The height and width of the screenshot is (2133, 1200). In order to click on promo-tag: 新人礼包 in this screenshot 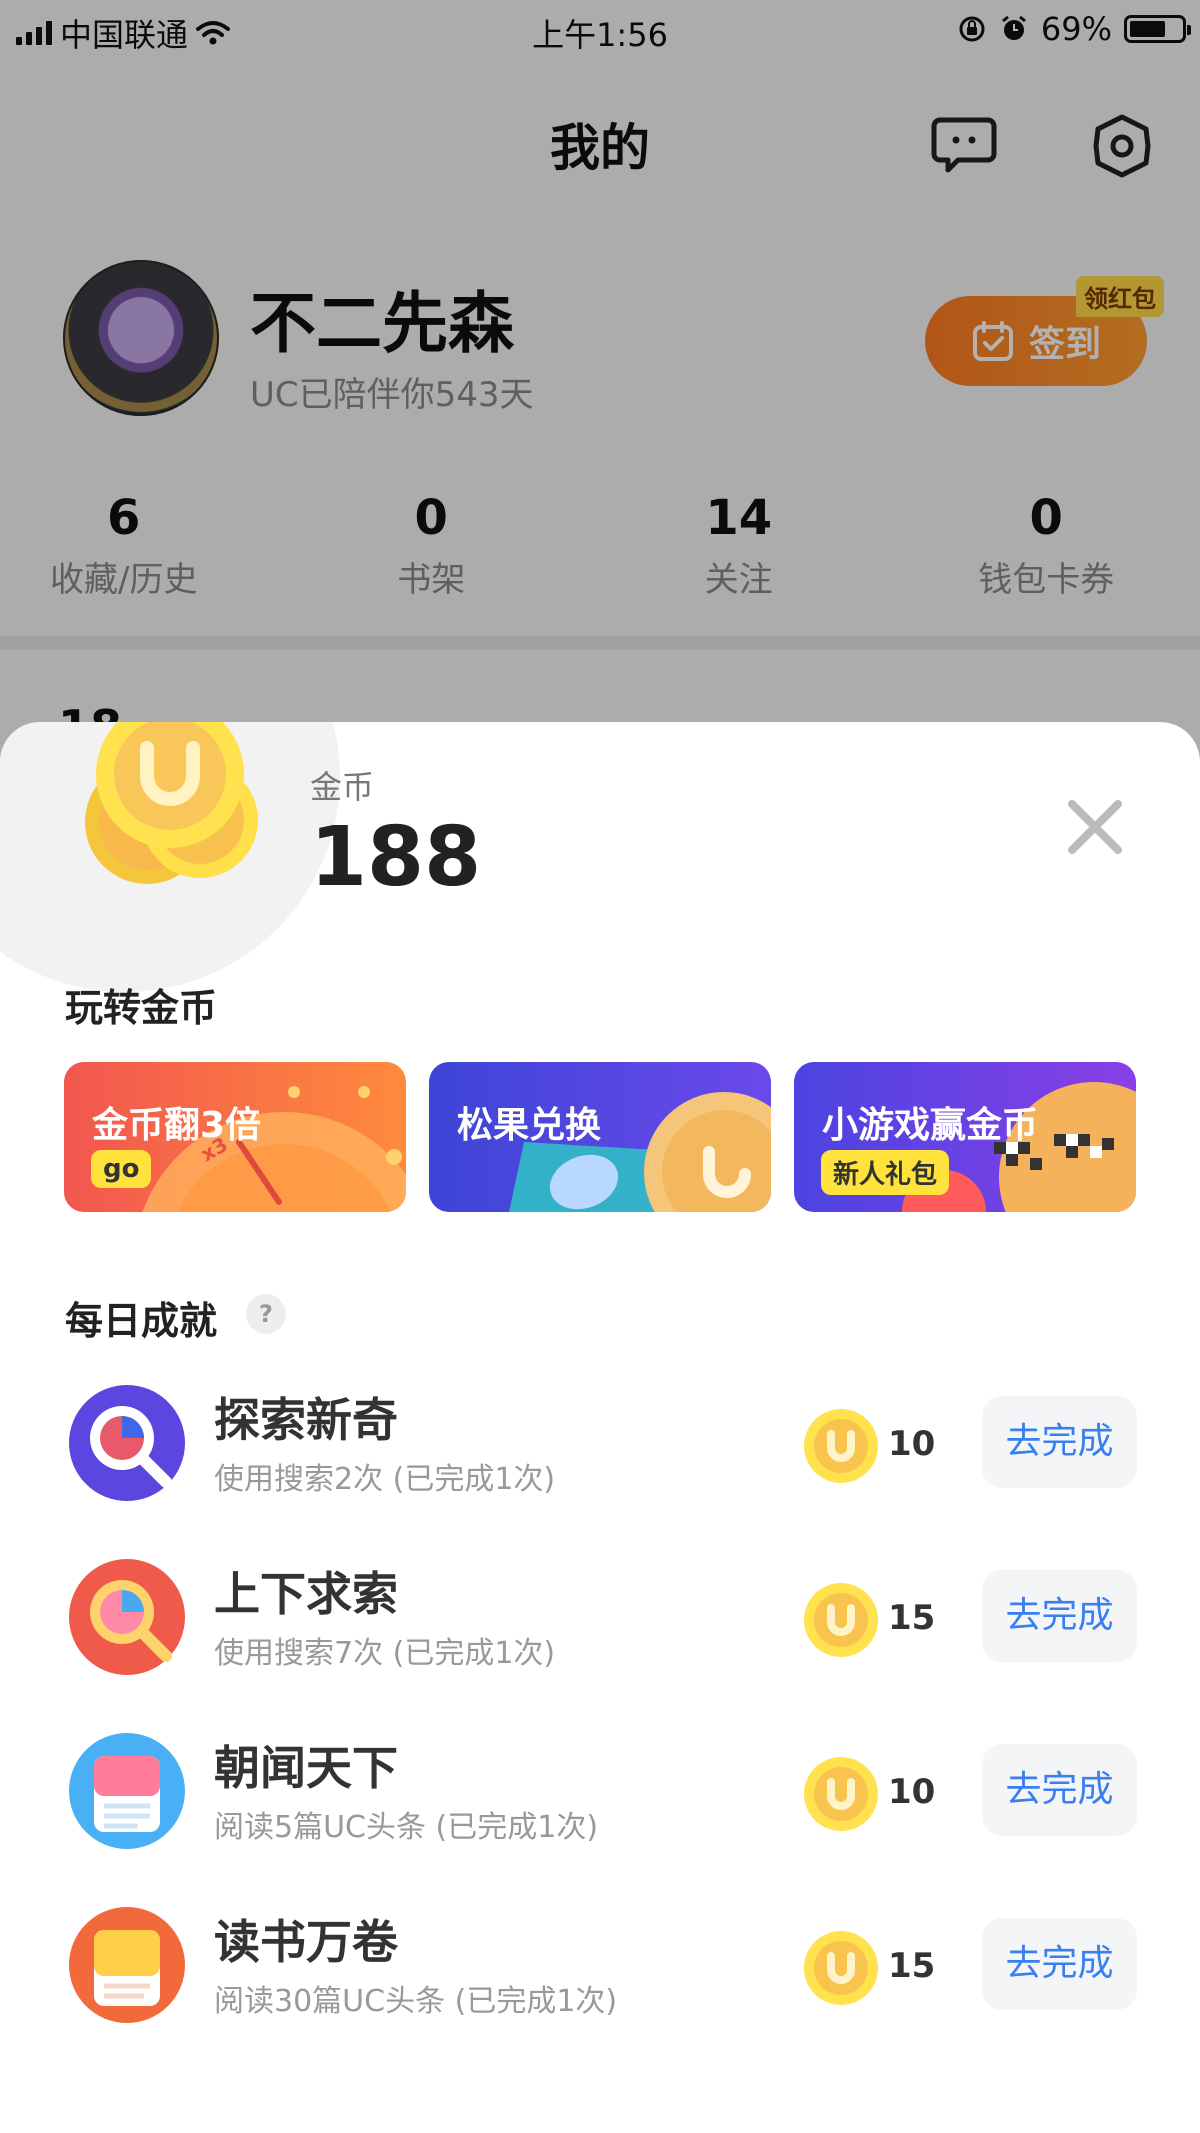, I will do `click(885, 1172)`.